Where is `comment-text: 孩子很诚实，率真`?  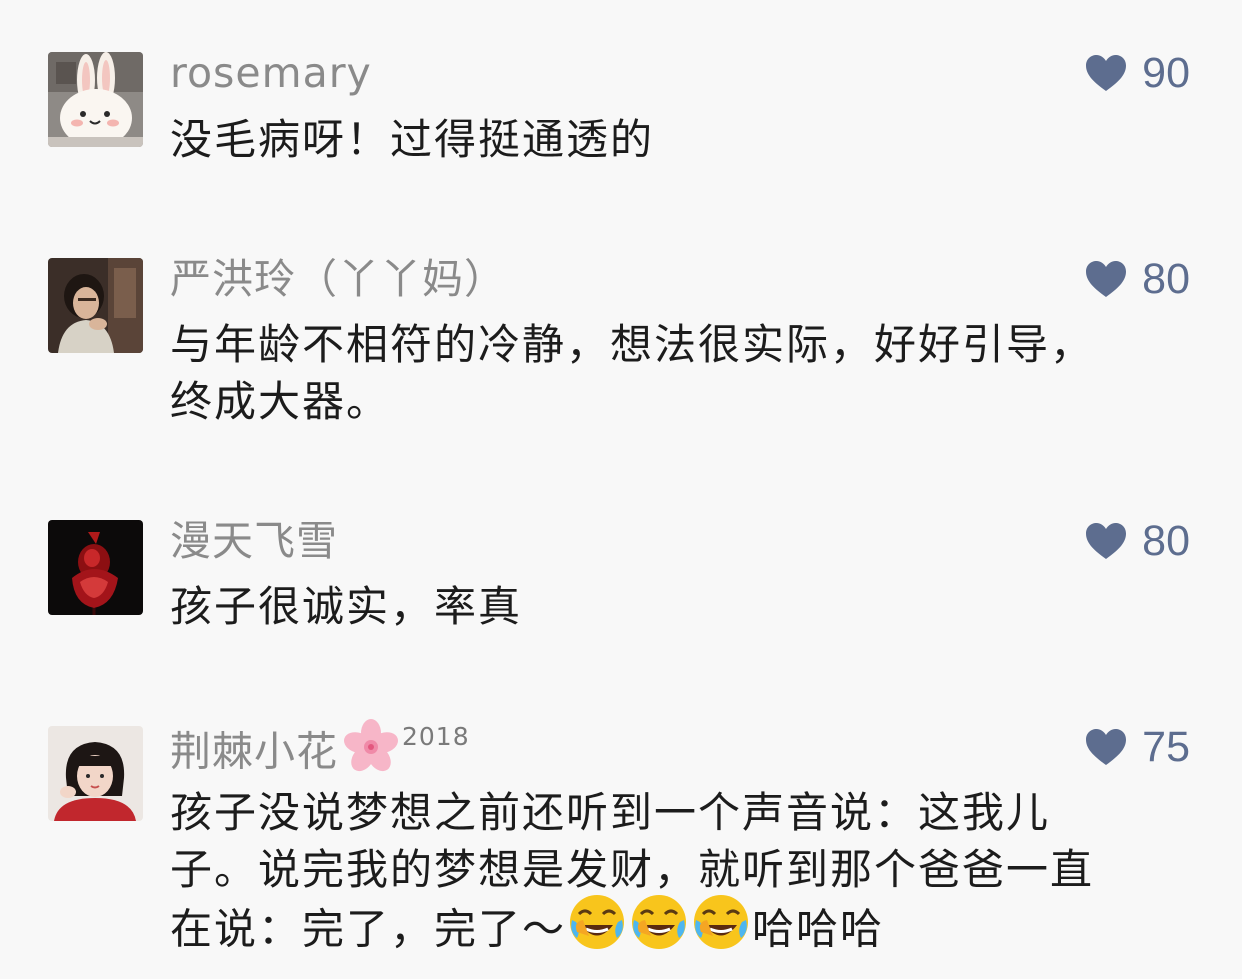 comment-text: 孩子很诚实，率真 is located at coordinates (346, 606).